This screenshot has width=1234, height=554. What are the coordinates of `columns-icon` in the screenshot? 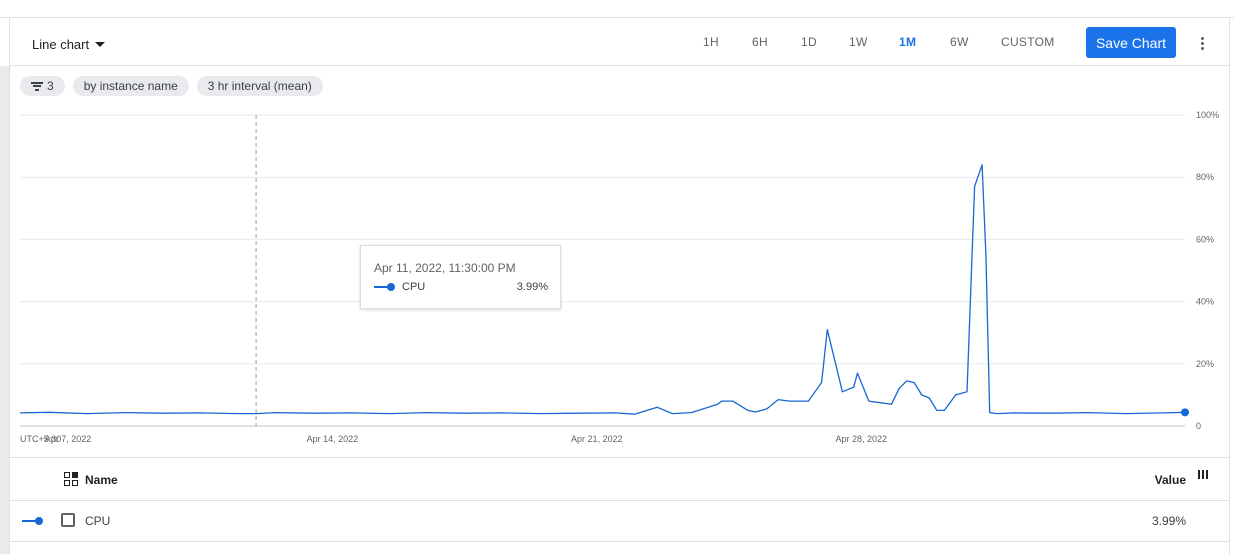 It's located at (1204, 474).